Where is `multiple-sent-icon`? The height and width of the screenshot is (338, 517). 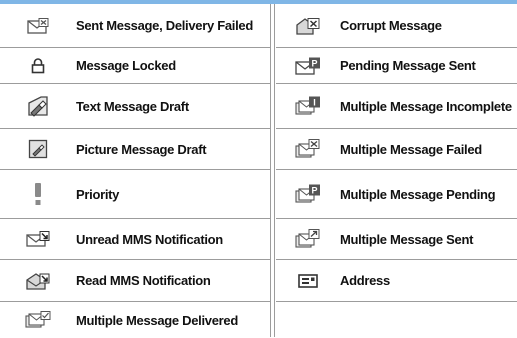 multiple-sent-icon is located at coordinates (308, 239).